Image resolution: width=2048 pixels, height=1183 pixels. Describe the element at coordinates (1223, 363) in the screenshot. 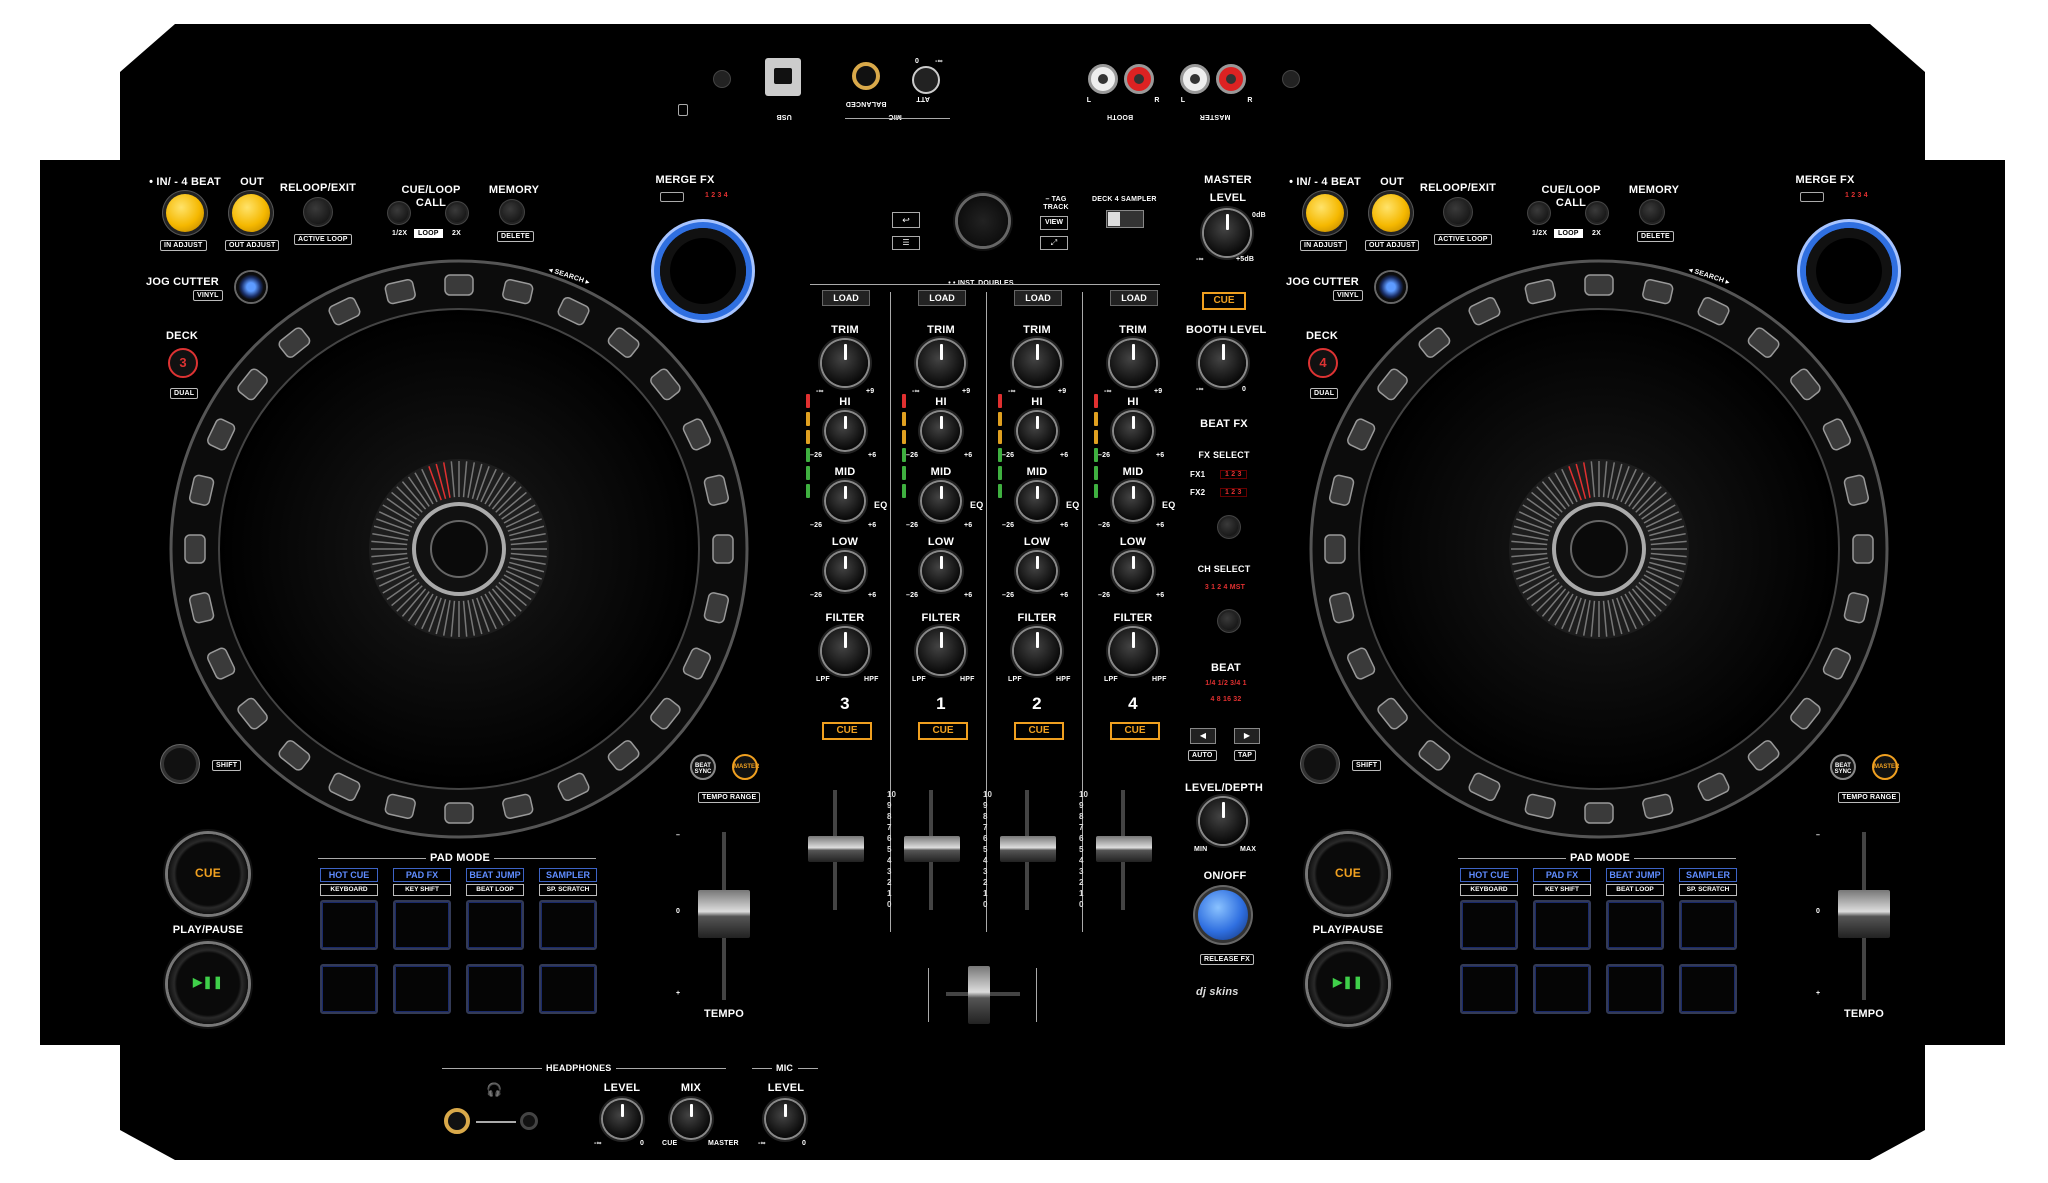

I see `booth-level-knob` at that location.